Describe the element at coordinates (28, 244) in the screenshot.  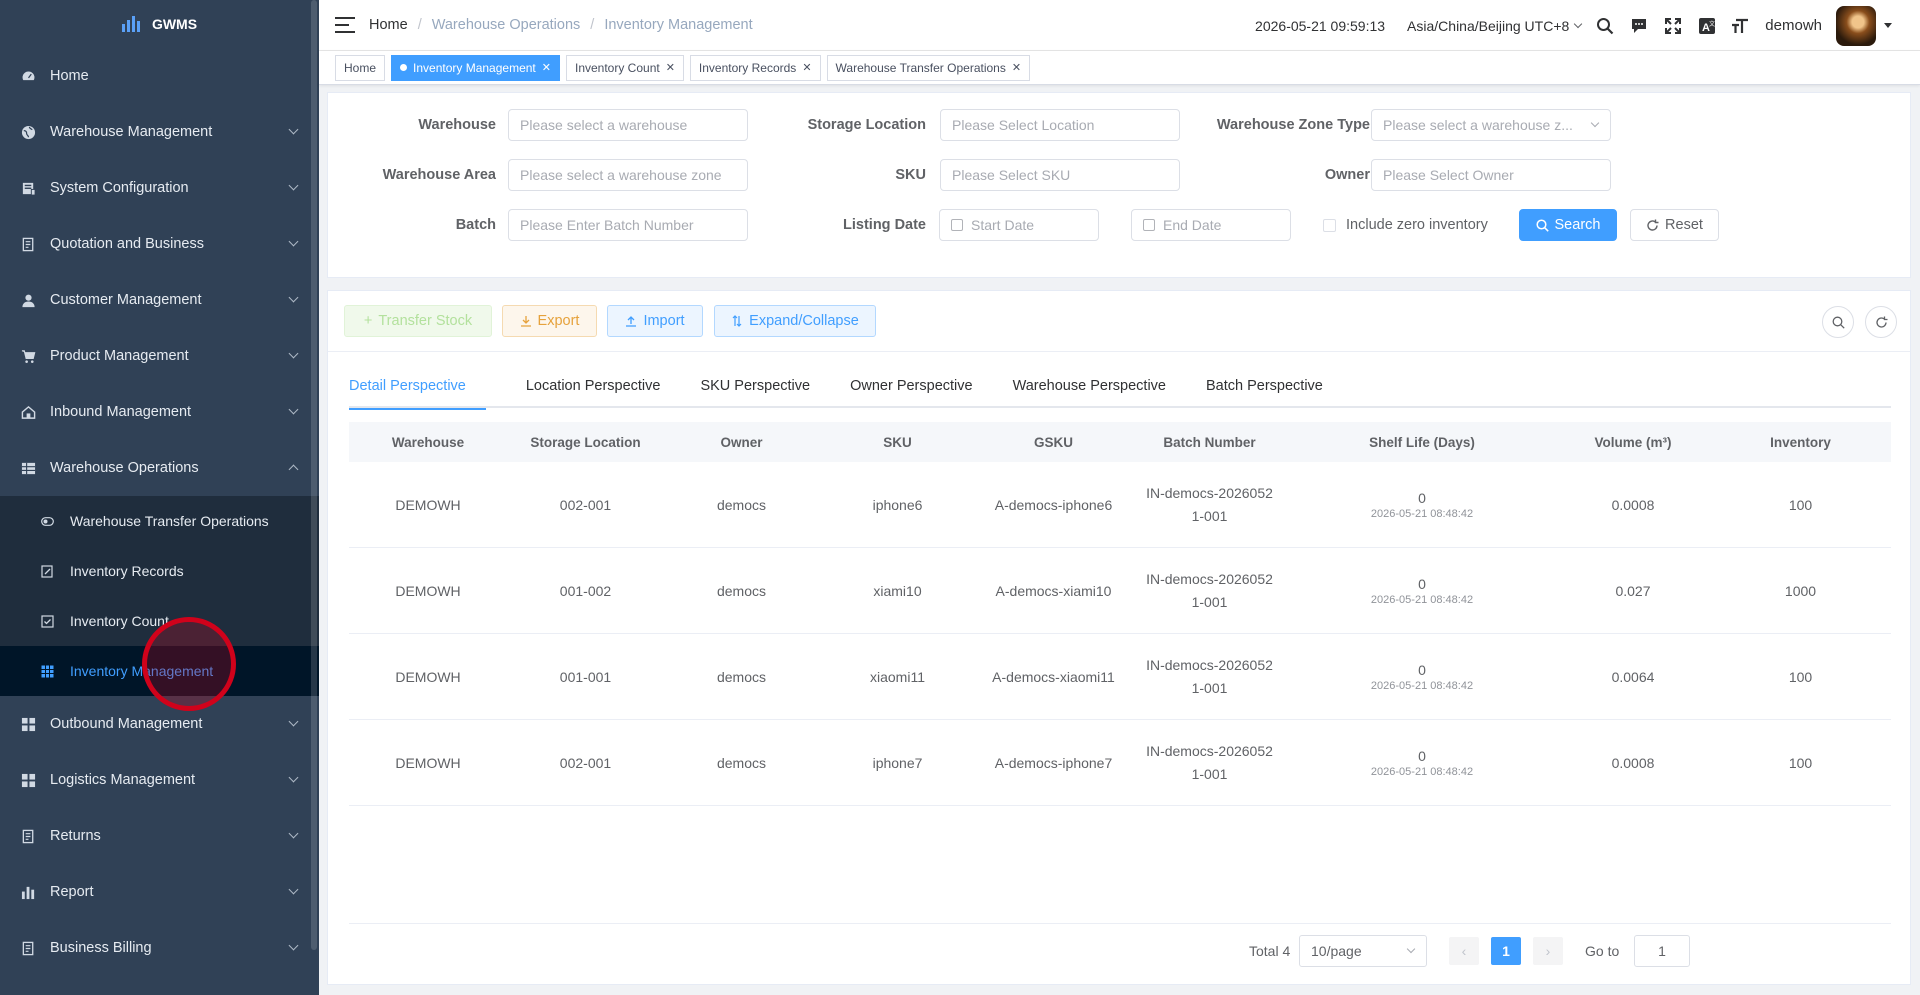
I see `document-icon` at that location.